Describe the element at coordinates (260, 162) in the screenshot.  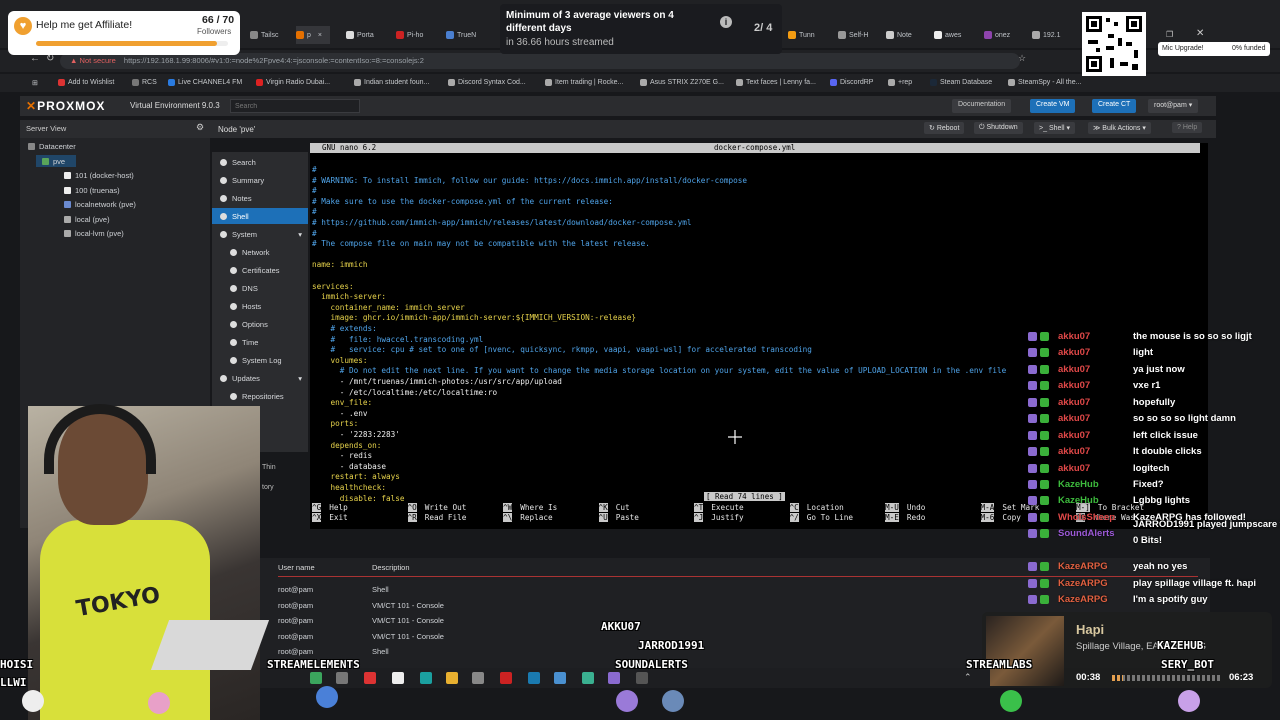
I see `nav-item-search: Search` at that location.